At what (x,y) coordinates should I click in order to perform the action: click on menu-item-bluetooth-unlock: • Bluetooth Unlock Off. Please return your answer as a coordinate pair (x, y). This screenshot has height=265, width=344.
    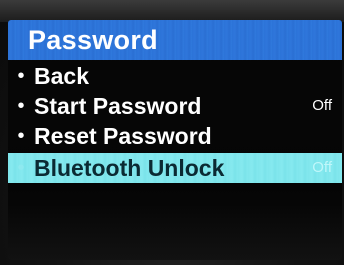
    Looking at the image, I should click on (175, 168).